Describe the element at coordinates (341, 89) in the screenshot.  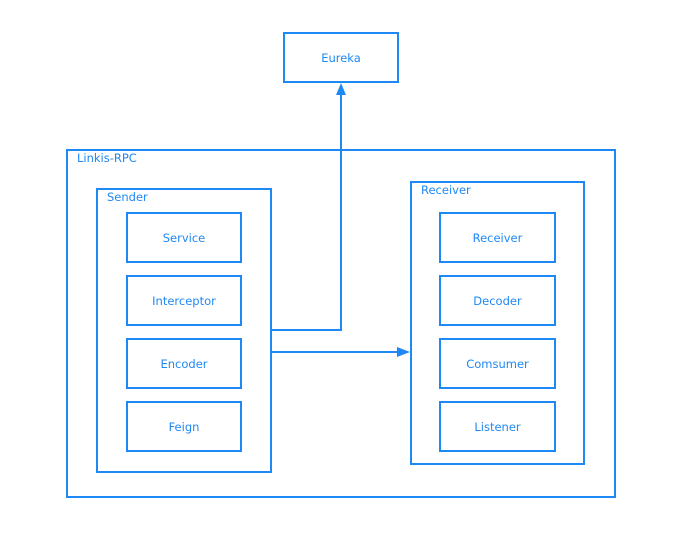
I see `arrowhead-up-icon` at that location.